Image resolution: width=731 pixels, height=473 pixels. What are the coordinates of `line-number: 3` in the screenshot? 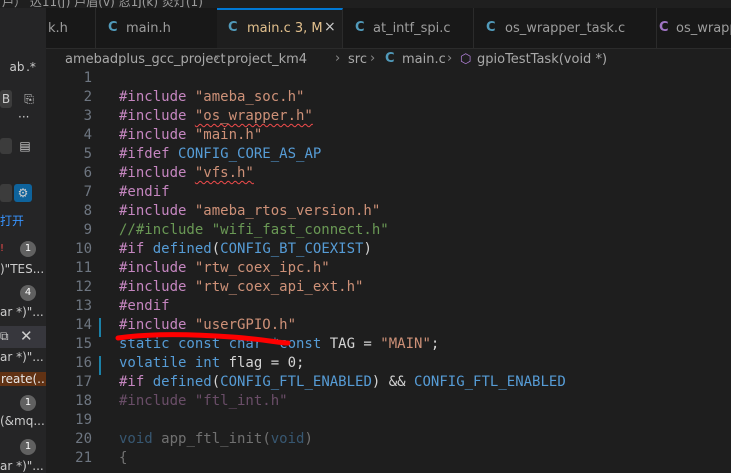 It's located at (87, 116).